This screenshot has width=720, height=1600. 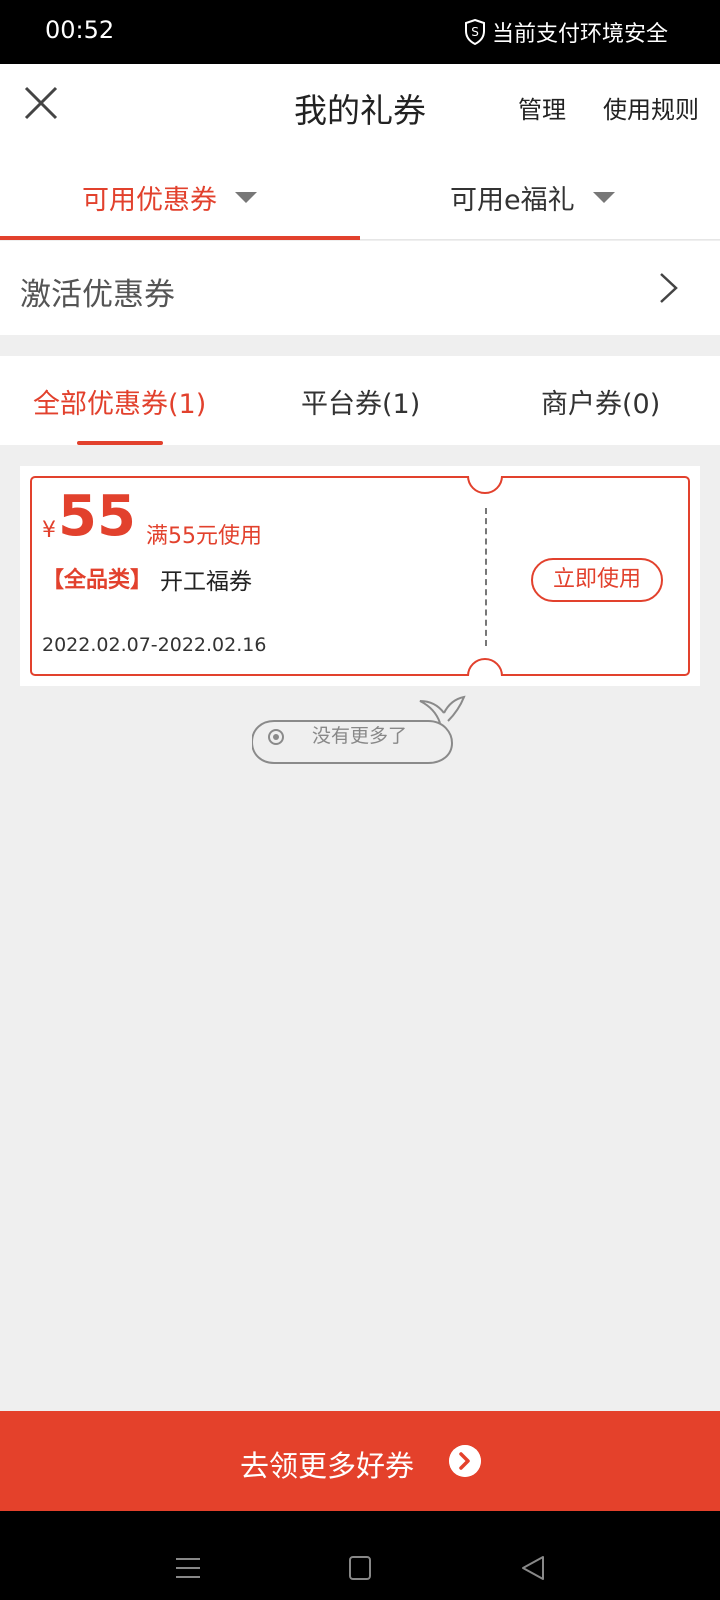 I want to click on currency-symbol: ¥, so click(x=49, y=530).